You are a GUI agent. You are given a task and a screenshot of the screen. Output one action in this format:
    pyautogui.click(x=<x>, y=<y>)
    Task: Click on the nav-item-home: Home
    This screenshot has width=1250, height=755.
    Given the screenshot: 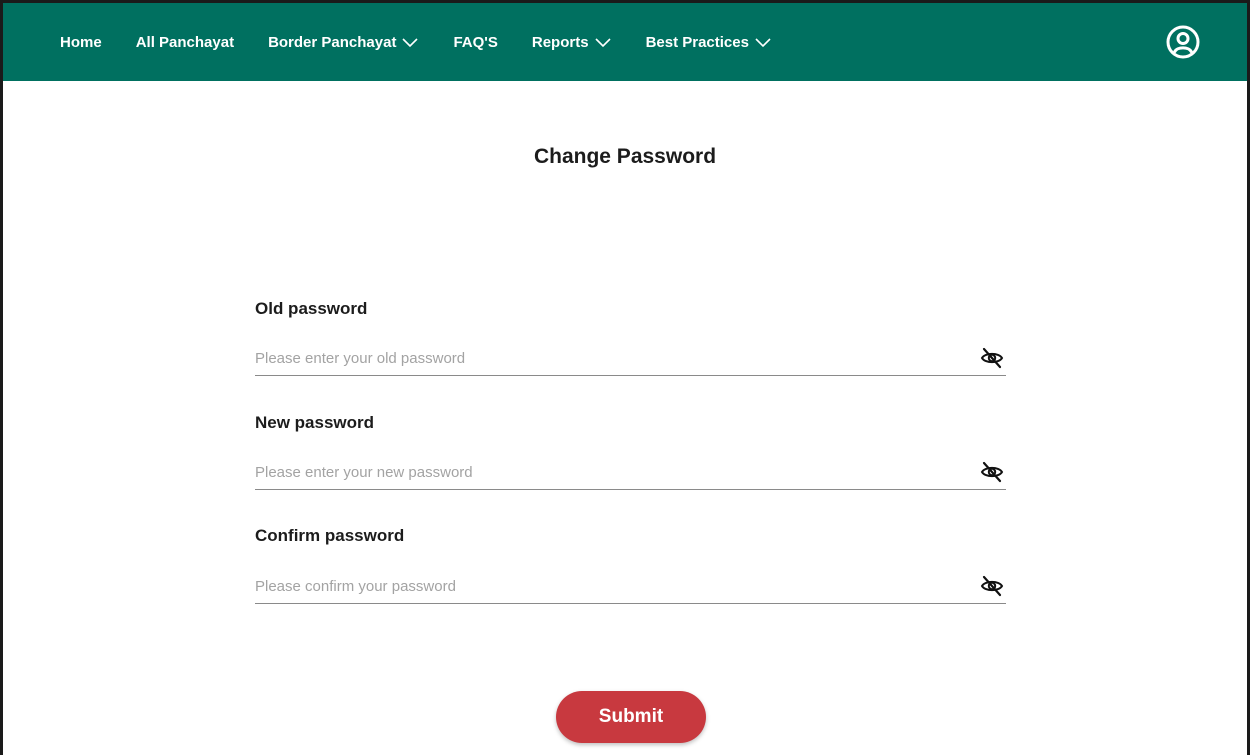 What is the action you would take?
    pyautogui.click(x=81, y=42)
    